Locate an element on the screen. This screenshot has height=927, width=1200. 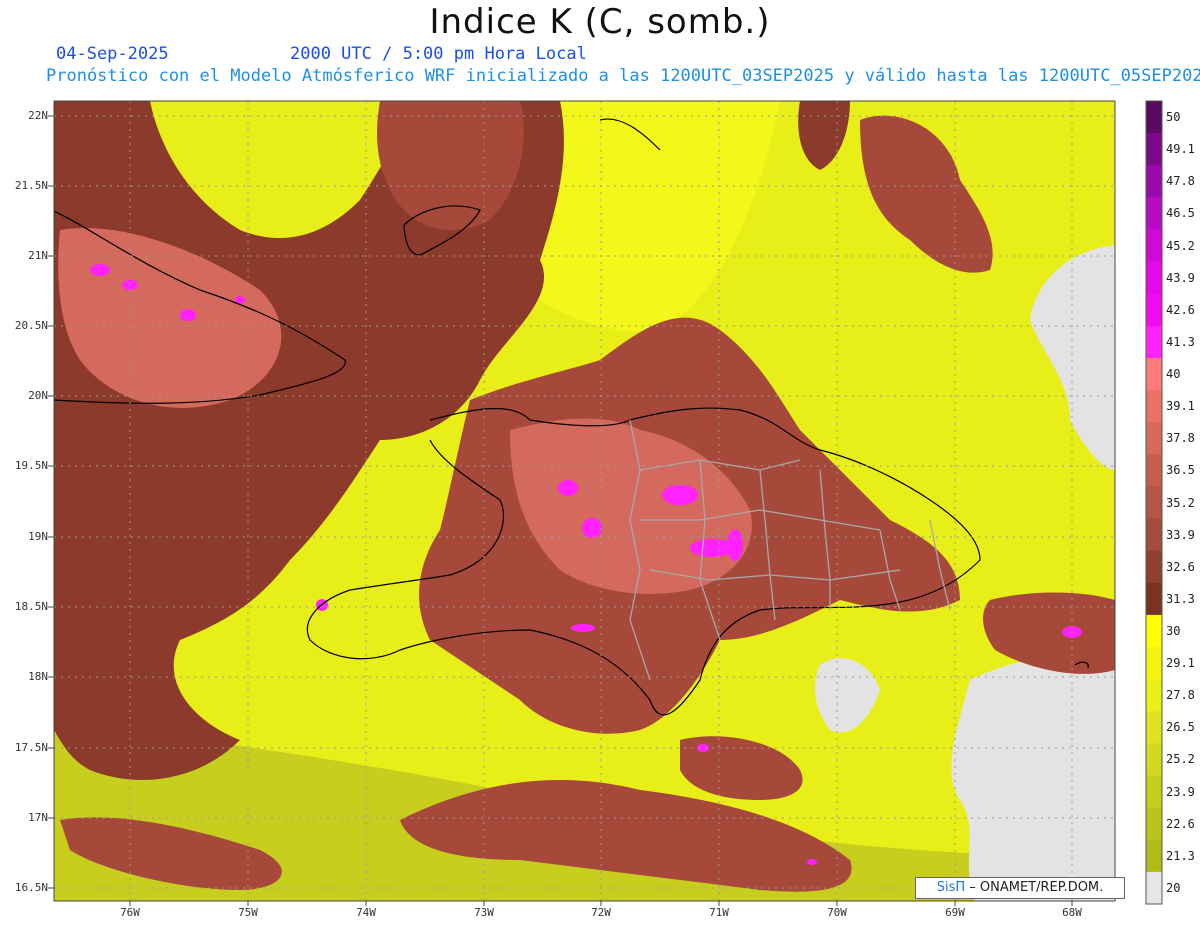
credit-box: SisΠ – ONAMET/REP.DOM. is located at coordinates (1020, 888).